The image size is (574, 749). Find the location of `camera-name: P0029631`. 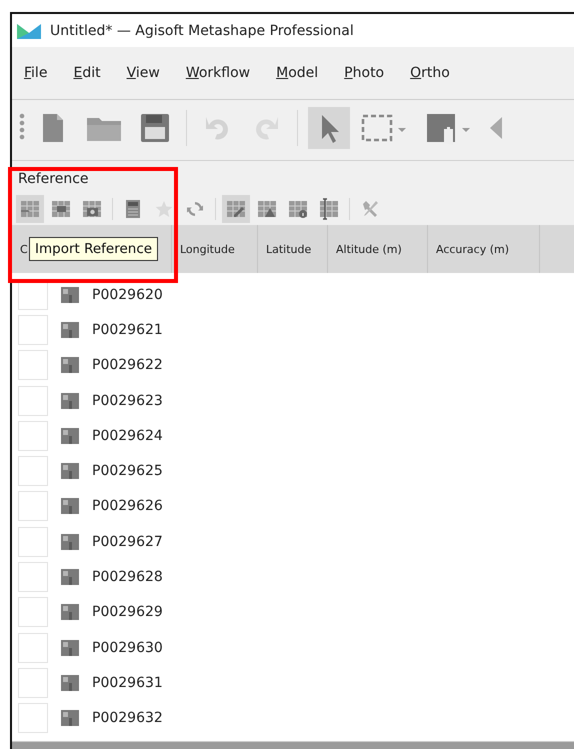

camera-name: P0029631 is located at coordinates (127, 682).